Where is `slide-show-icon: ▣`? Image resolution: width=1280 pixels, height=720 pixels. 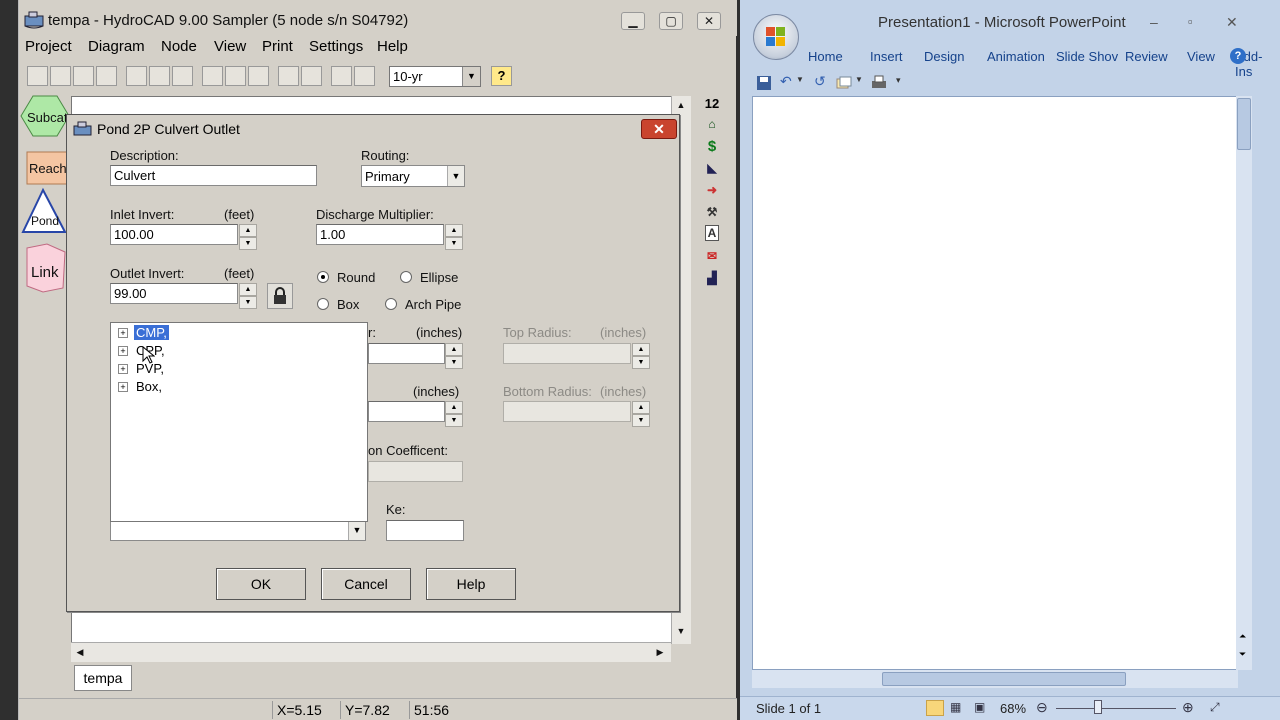 slide-show-icon: ▣ is located at coordinates (979, 707).